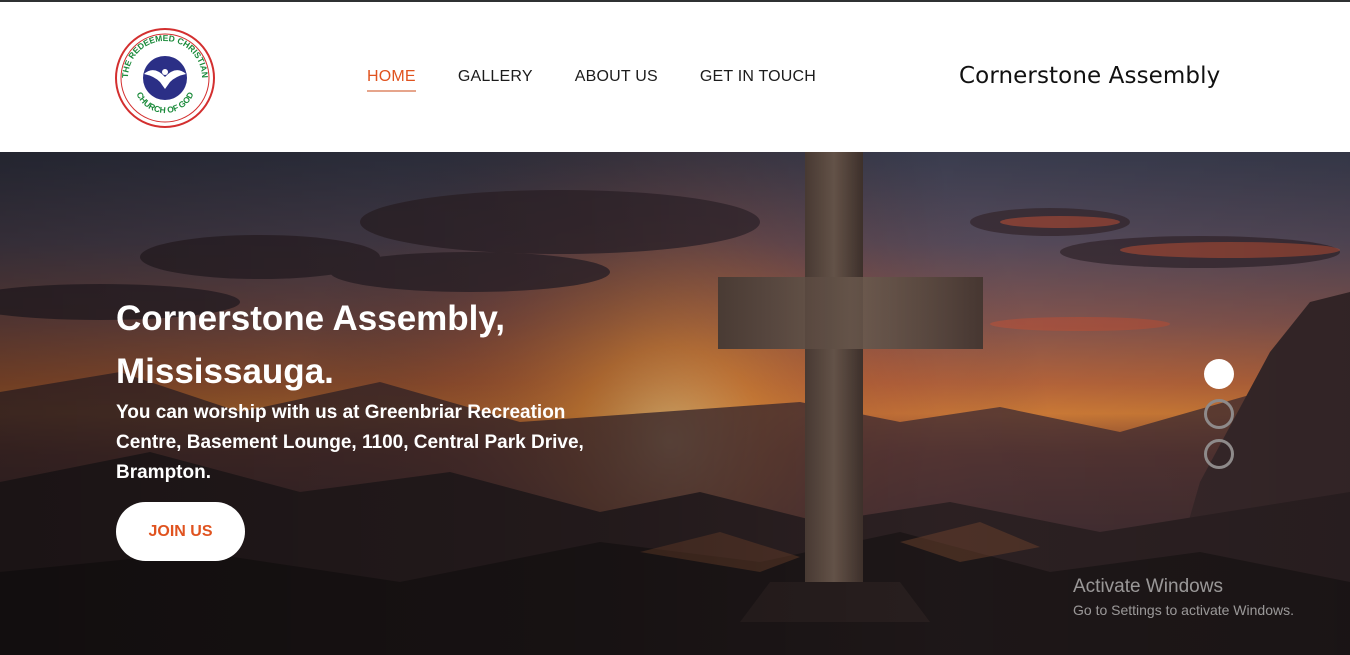 Image resolution: width=1350 pixels, height=655 pixels. I want to click on nav-home-link: HOME, so click(391, 80).